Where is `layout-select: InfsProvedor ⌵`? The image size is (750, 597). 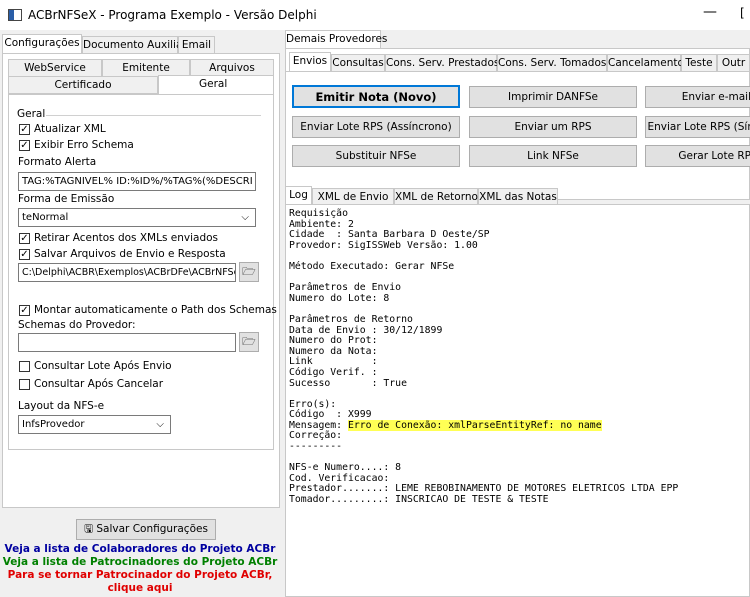 layout-select: InfsProvedor ⌵ is located at coordinates (94, 424).